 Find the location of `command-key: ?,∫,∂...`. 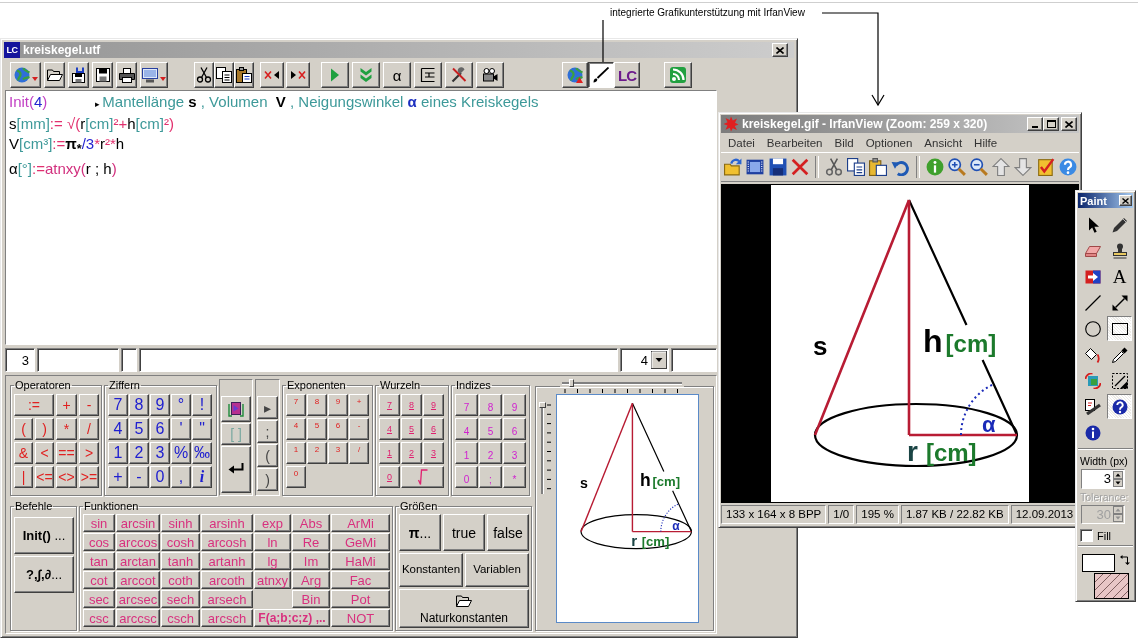

command-key: ?,∫,∂... is located at coordinates (44, 574).